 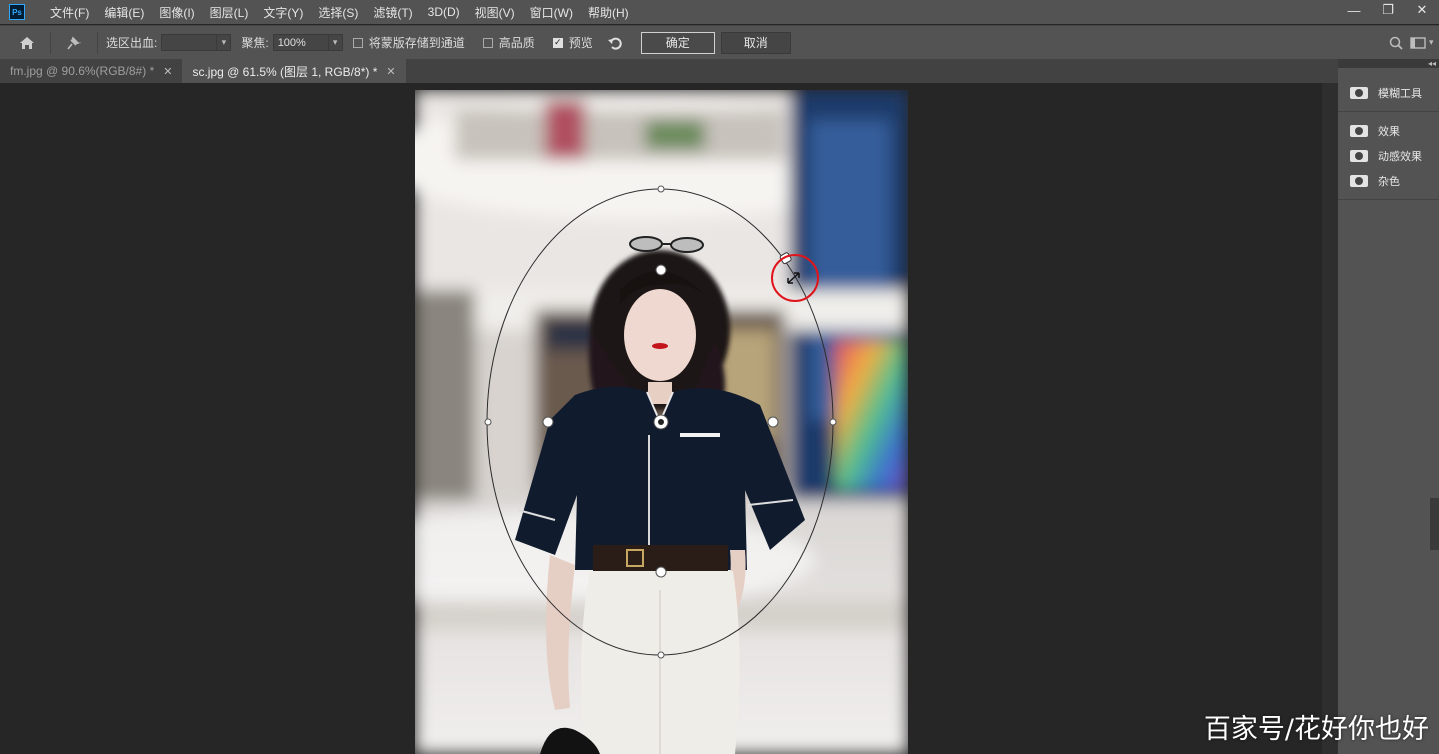 I want to click on collapse-panel-icon: ◂◂, so click(x=1388, y=63).